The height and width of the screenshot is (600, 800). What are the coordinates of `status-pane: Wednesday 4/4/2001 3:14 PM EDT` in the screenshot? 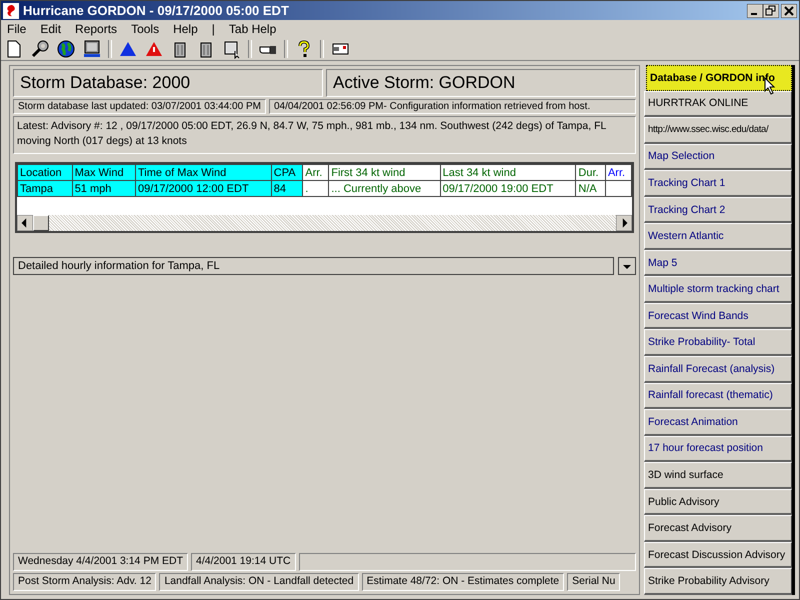 It's located at (100, 562).